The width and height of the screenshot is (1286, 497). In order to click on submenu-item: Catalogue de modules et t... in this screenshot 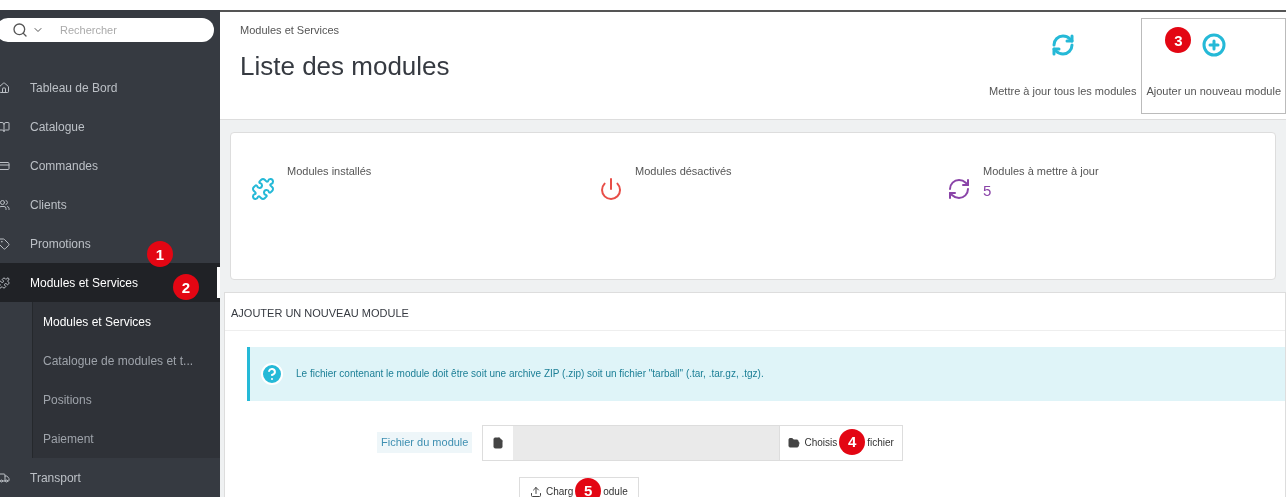, I will do `click(118, 360)`.